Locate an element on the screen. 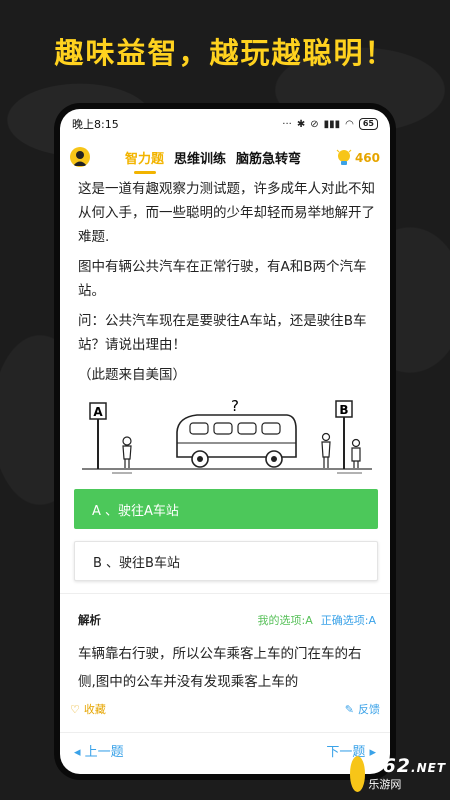  sign-a-label: A is located at coordinates (98, 412).